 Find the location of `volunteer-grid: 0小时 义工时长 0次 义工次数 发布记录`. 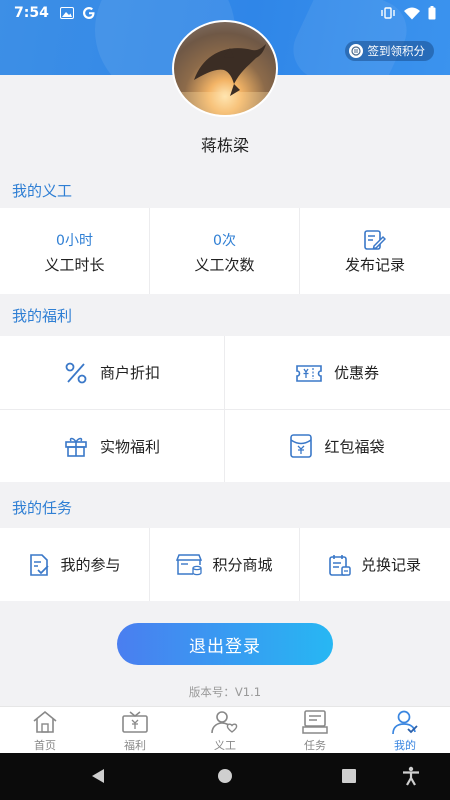

volunteer-grid: 0小时 义工时长 0次 义工次数 发布记录 is located at coordinates (225, 251).